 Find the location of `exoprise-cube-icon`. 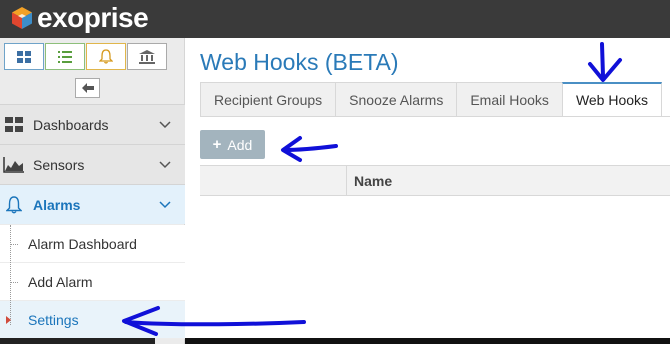

exoprise-cube-icon is located at coordinates (22, 18).